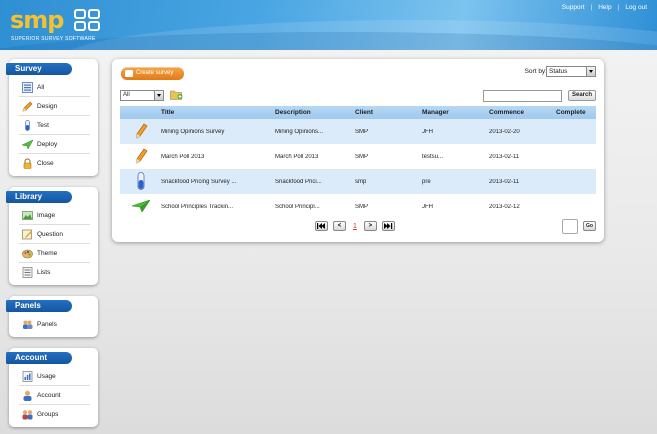 This screenshot has width=657, height=434. I want to click on row-manager: pre, so click(426, 181).